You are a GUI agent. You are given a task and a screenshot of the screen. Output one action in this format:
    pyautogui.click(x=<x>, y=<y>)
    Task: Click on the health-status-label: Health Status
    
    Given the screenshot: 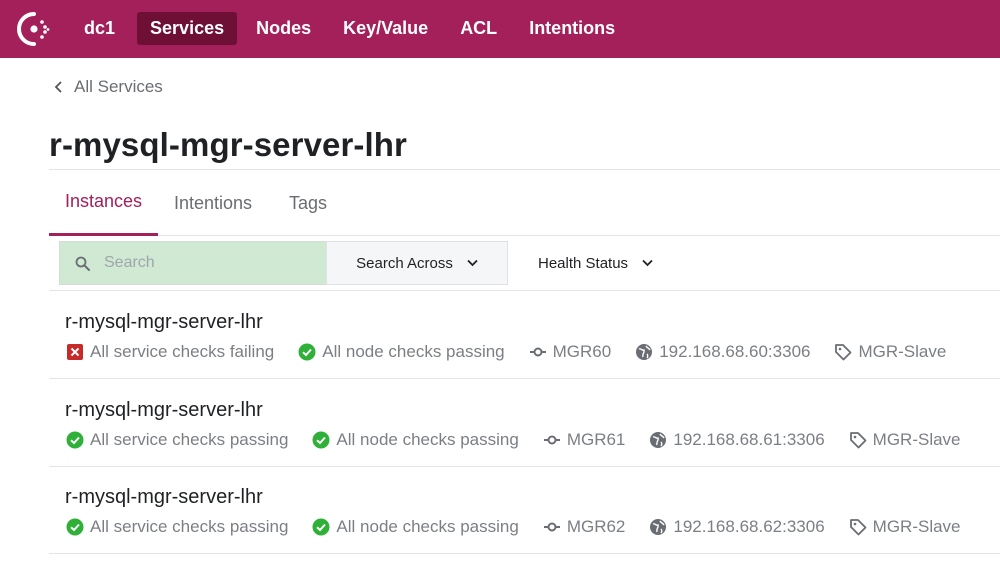 What is the action you would take?
    pyautogui.click(x=583, y=263)
    